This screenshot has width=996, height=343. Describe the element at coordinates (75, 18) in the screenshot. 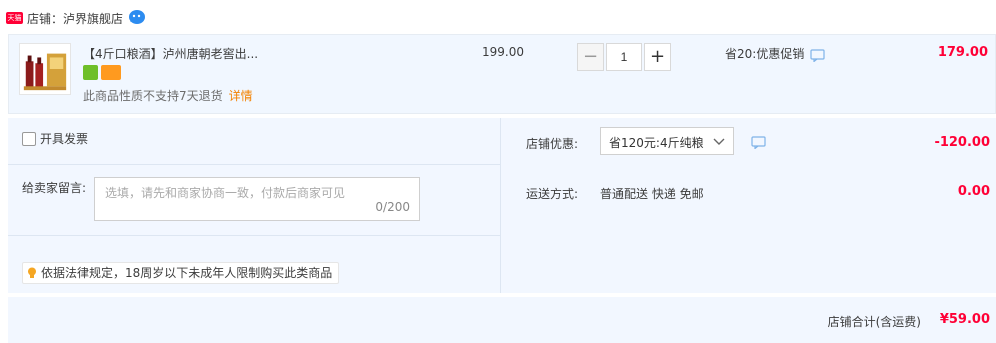

I see `store-name-link: 店铺：泸界旗舰店` at that location.